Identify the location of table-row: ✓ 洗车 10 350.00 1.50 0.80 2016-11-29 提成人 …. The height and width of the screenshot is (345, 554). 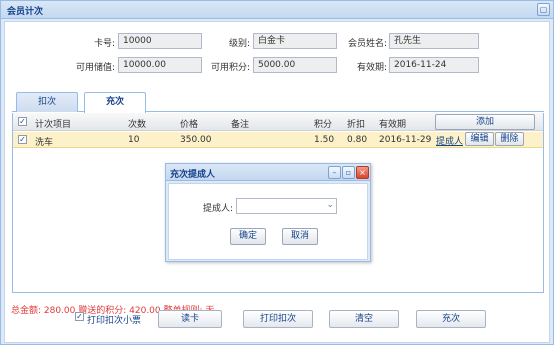
(278, 140).